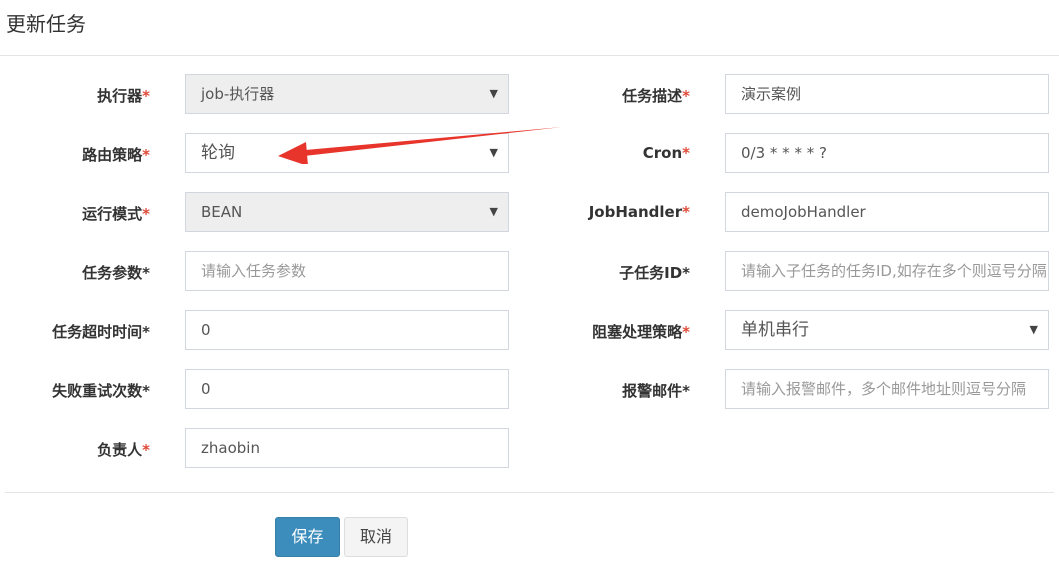 The width and height of the screenshot is (1059, 561). Describe the element at coordinates (887, 153) in the screenshot. I see `cron-input: 0/3 * * * * ?` at that location.